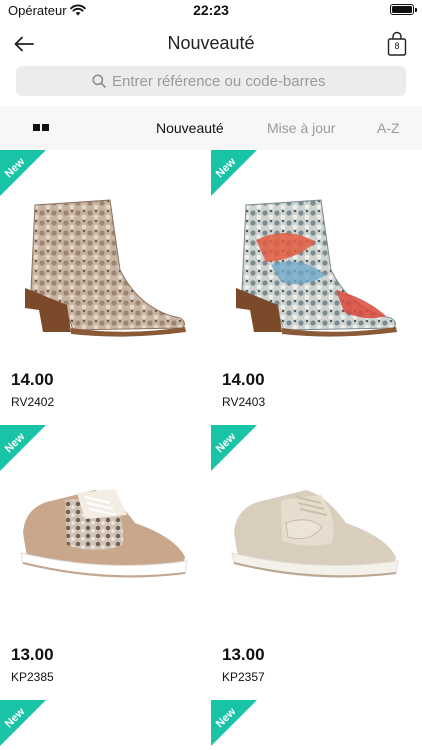 The image size is (422, 750). What do you see at coordinates (316, 268) in the screenshot?
I see `ankle-boot-multicolor-icon` at bounding box center [316, 268].